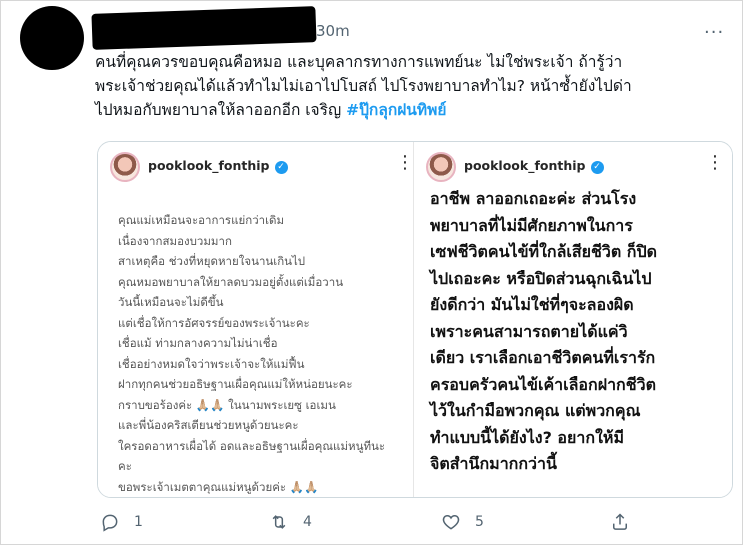 The height and width of the screenshot is (545, 743). I want to click on reply-icon, so click(110, 523).